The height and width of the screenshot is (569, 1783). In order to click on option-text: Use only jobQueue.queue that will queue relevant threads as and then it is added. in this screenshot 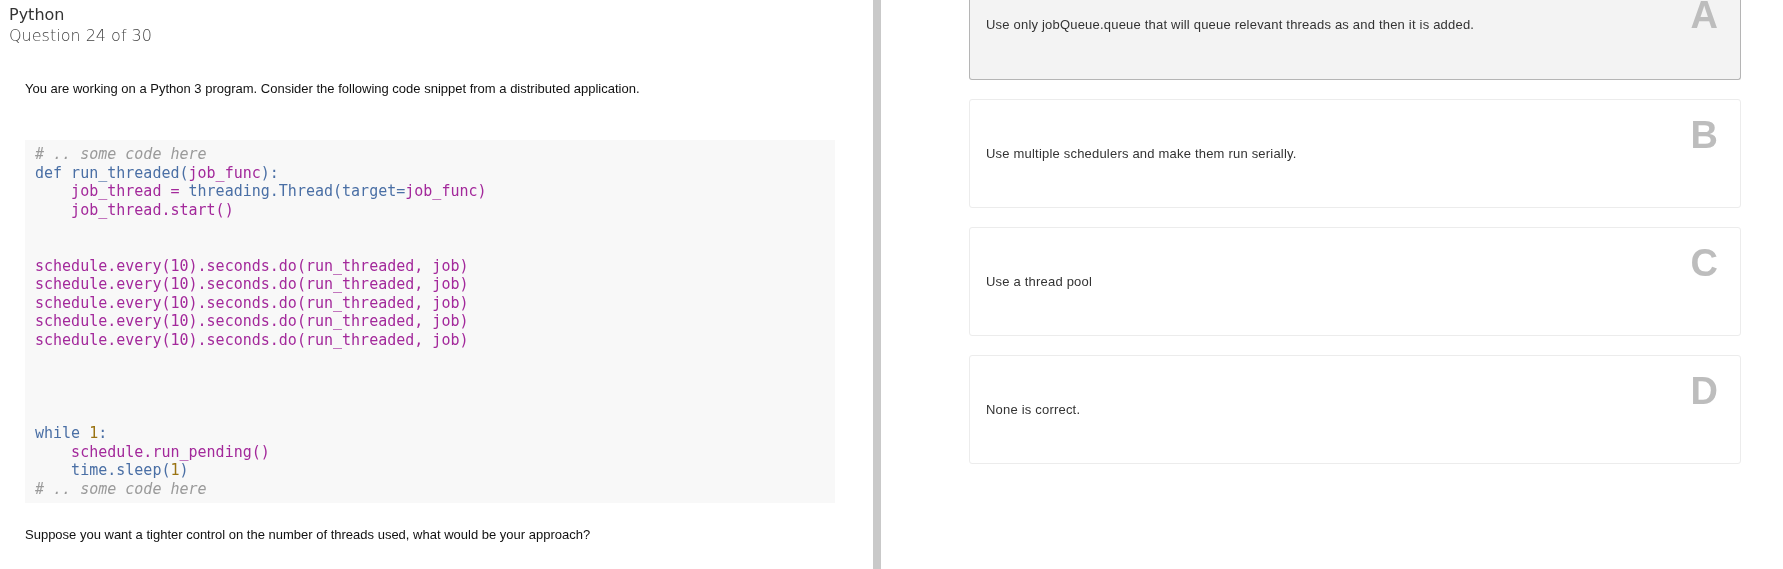, I will do `click(1230, 24)`.